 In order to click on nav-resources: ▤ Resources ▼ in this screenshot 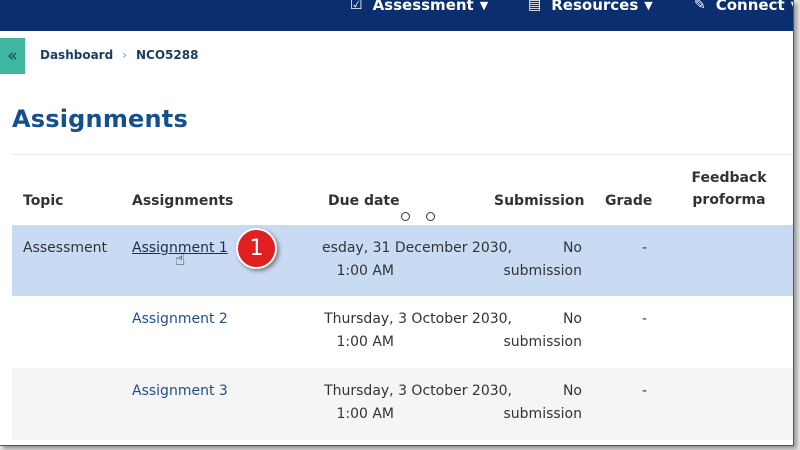, I will do `click(590, 8)`.